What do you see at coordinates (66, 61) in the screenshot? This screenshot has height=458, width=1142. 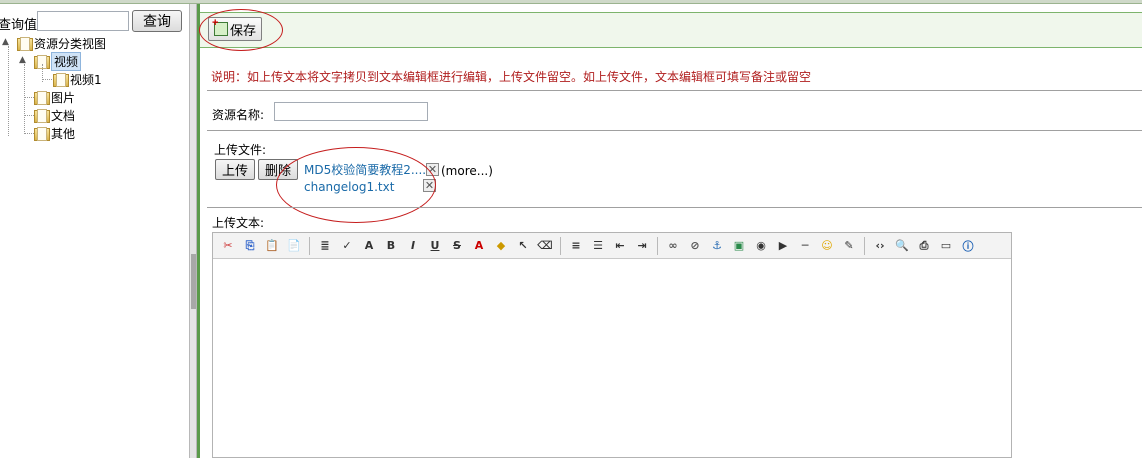 I see `tree-item-label: 视频` at bounding box center [66, 61].